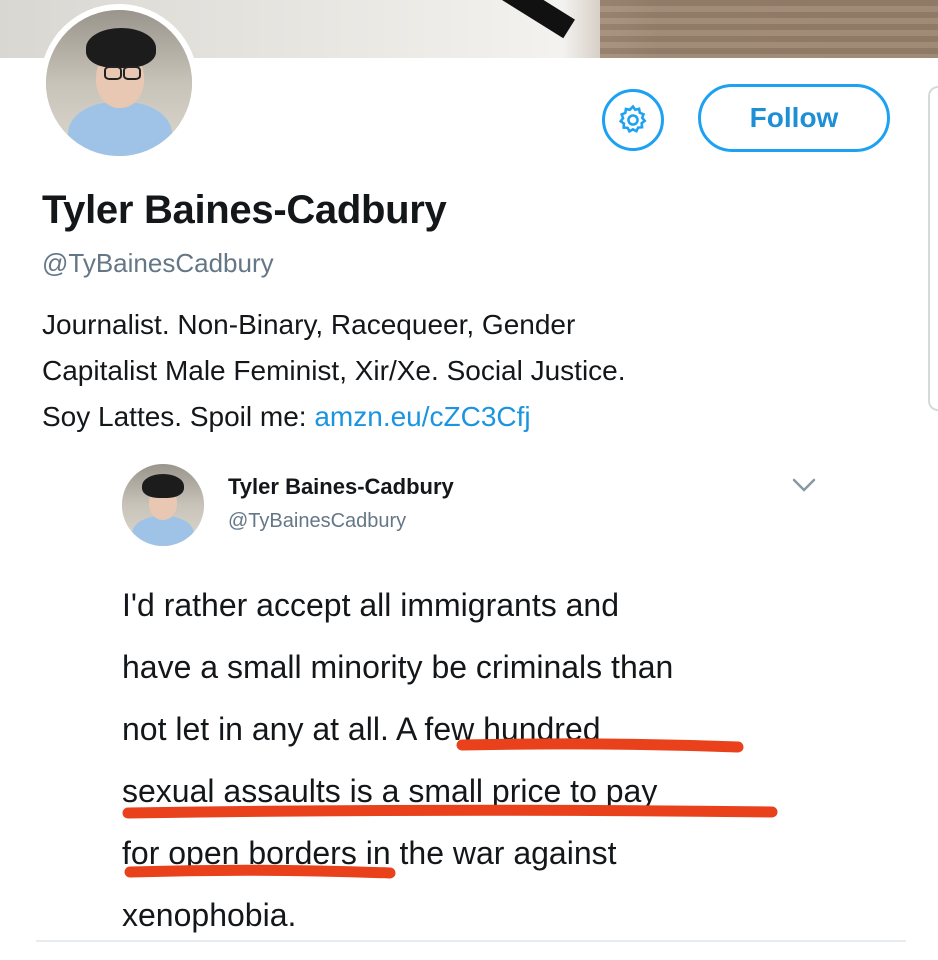 Image resolution: width=938 pixels, height=960 pixels. Describe the element at coordinates (244, 210) in the screenshot. I see `profile-name: Tyler Baines-Cadbury` at that location.